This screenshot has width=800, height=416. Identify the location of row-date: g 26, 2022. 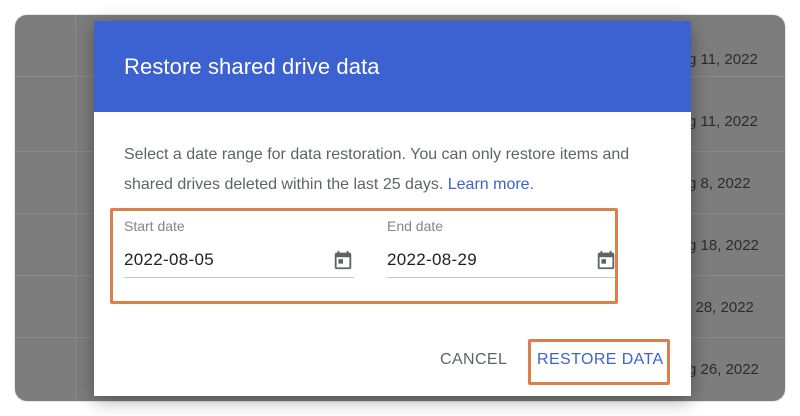
(723, 369).